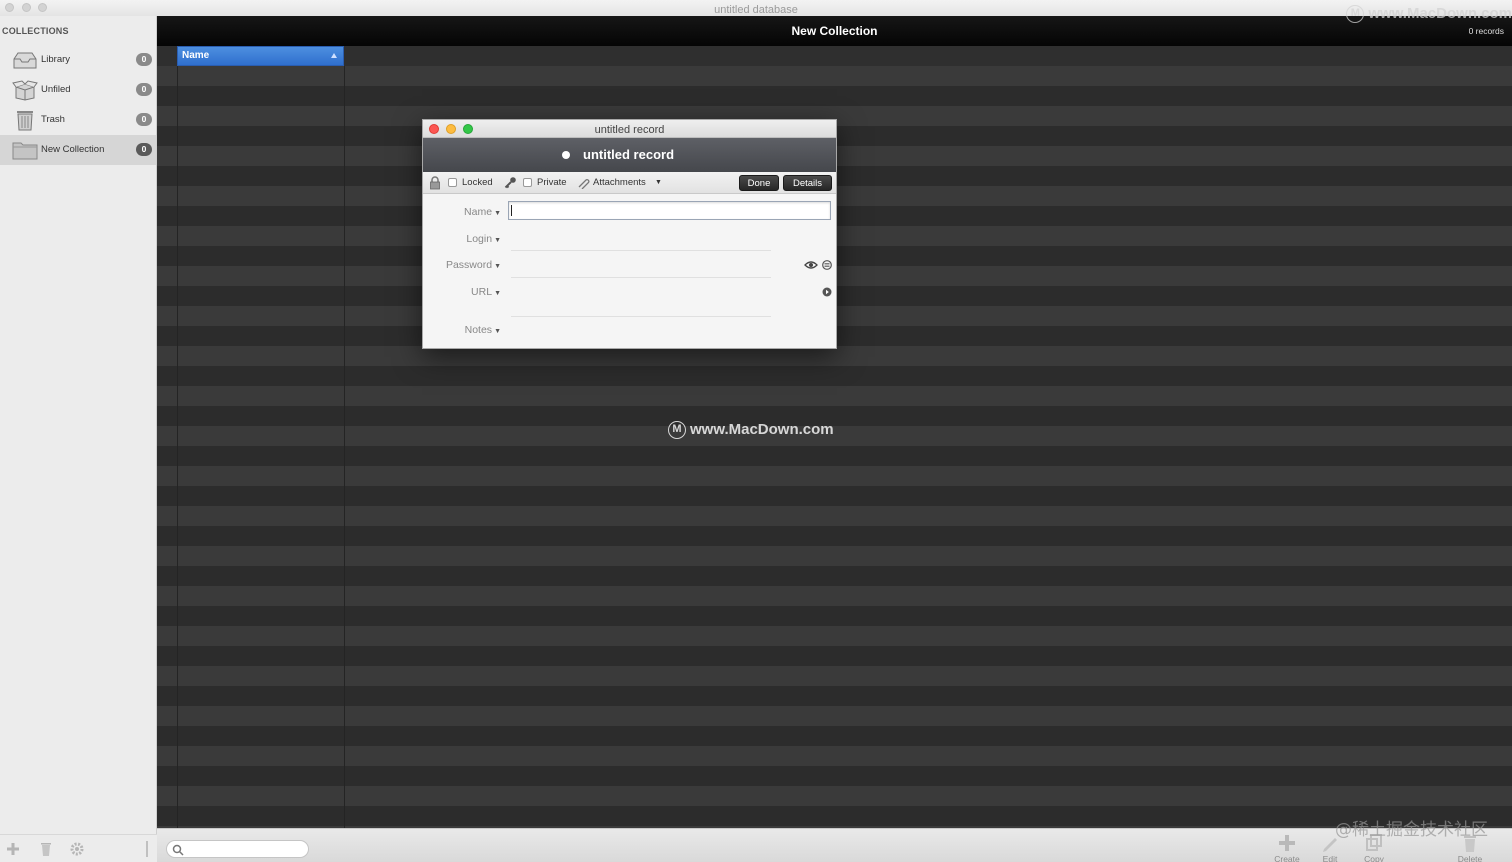 This screenshot has width=1512, height=862. Describe the element at coordinates (641, 250) in the screenshot. I see `login-field` at that location.